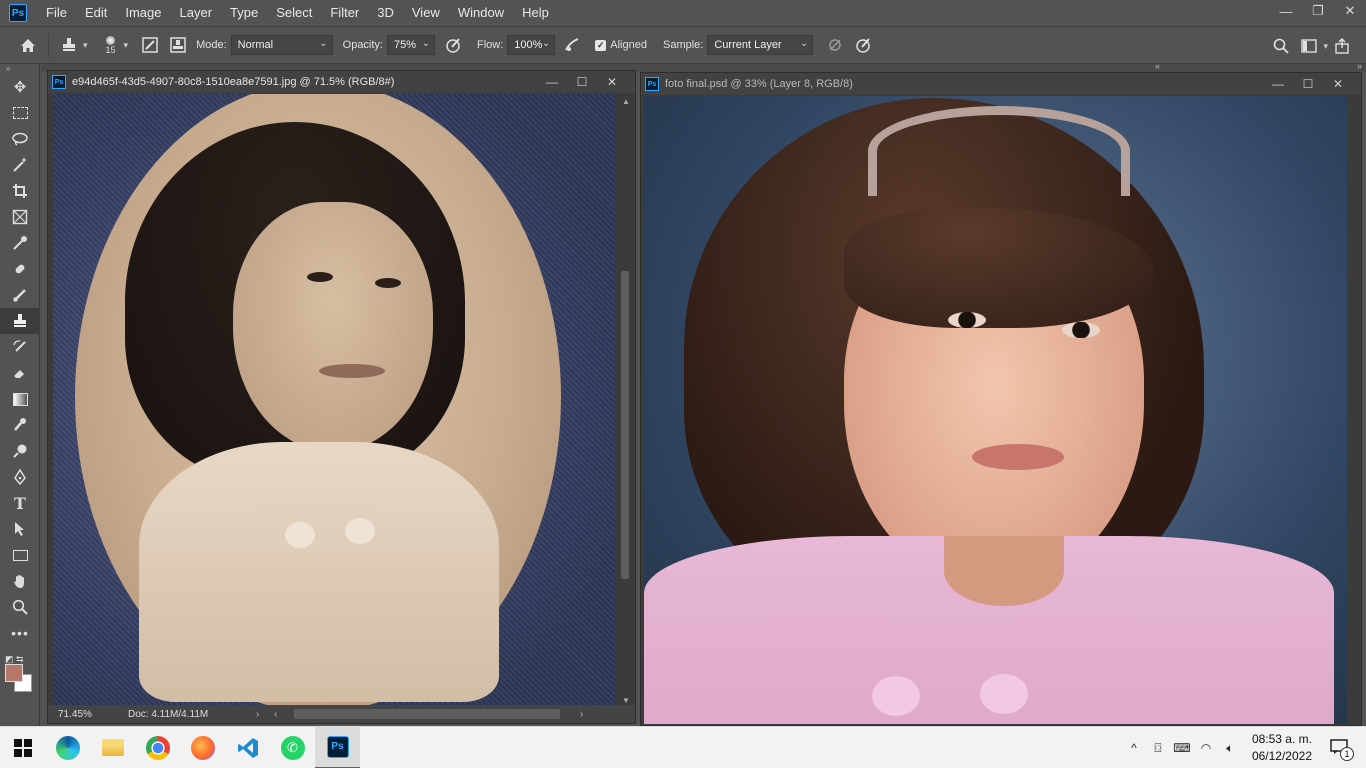 This screenshot has width=1366, height=768. Describe the element at coordinates (196, 13) in the screenshot. I see `menu-layer: Layer` at that location.